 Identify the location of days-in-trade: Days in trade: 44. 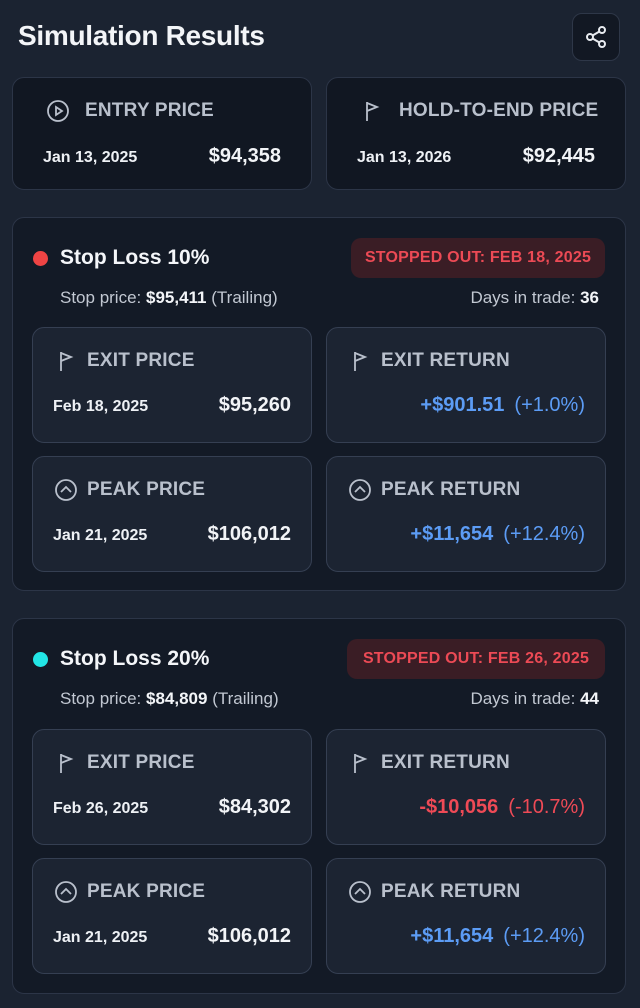
(534, 698).